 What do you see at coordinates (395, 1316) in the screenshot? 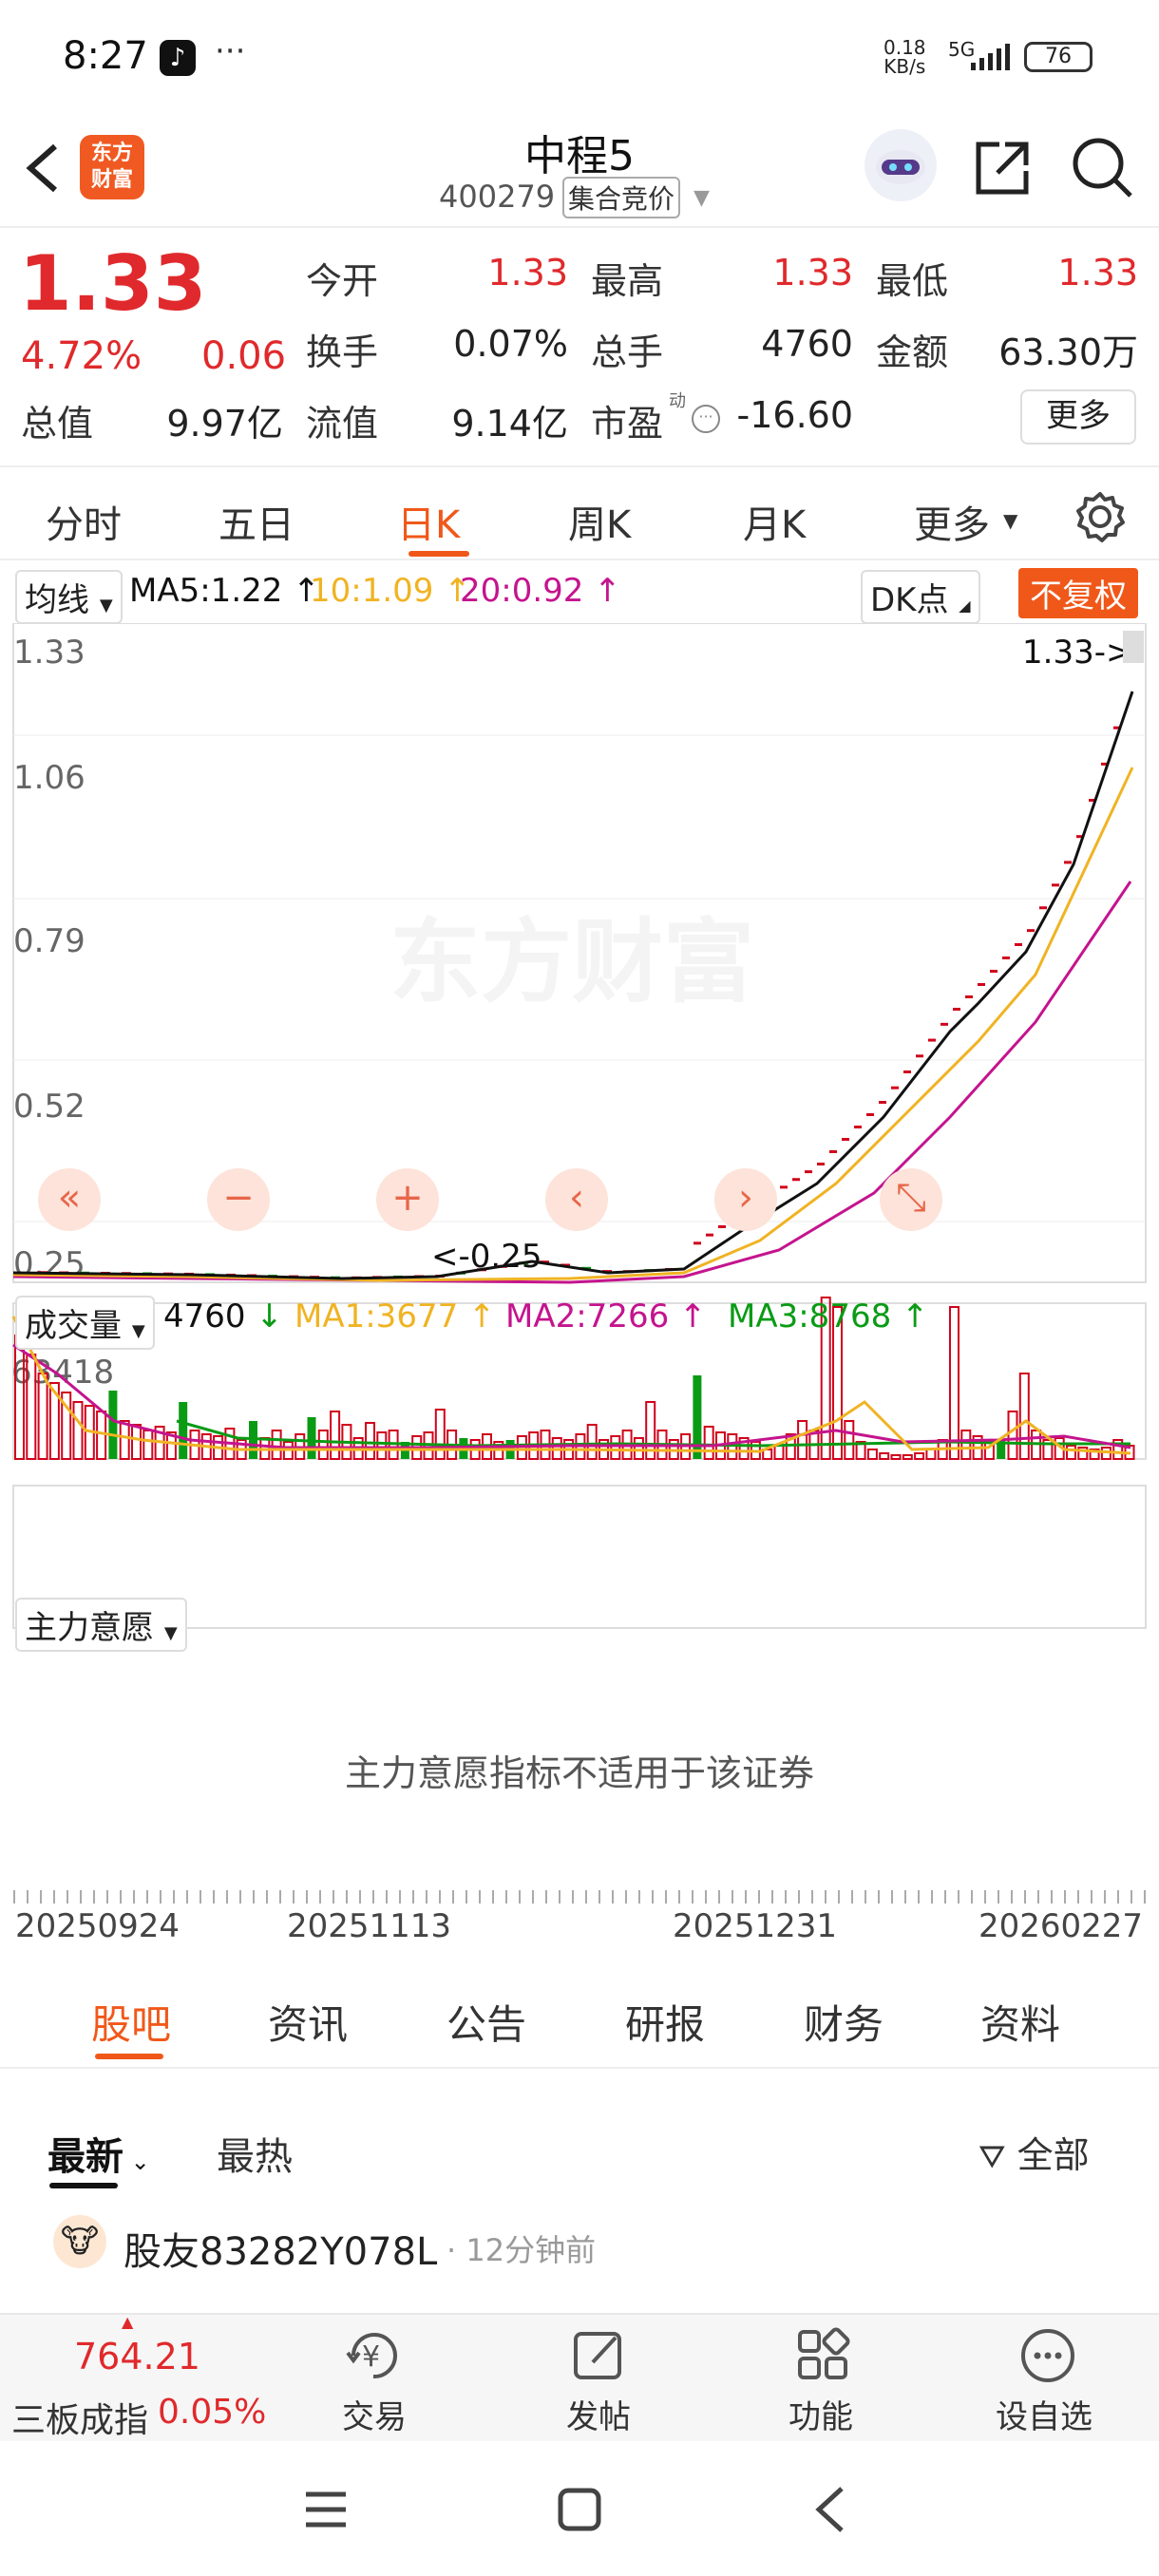
I see `vma1-legend: MA1:3677 ↑` at bounding box center [395, 1316].